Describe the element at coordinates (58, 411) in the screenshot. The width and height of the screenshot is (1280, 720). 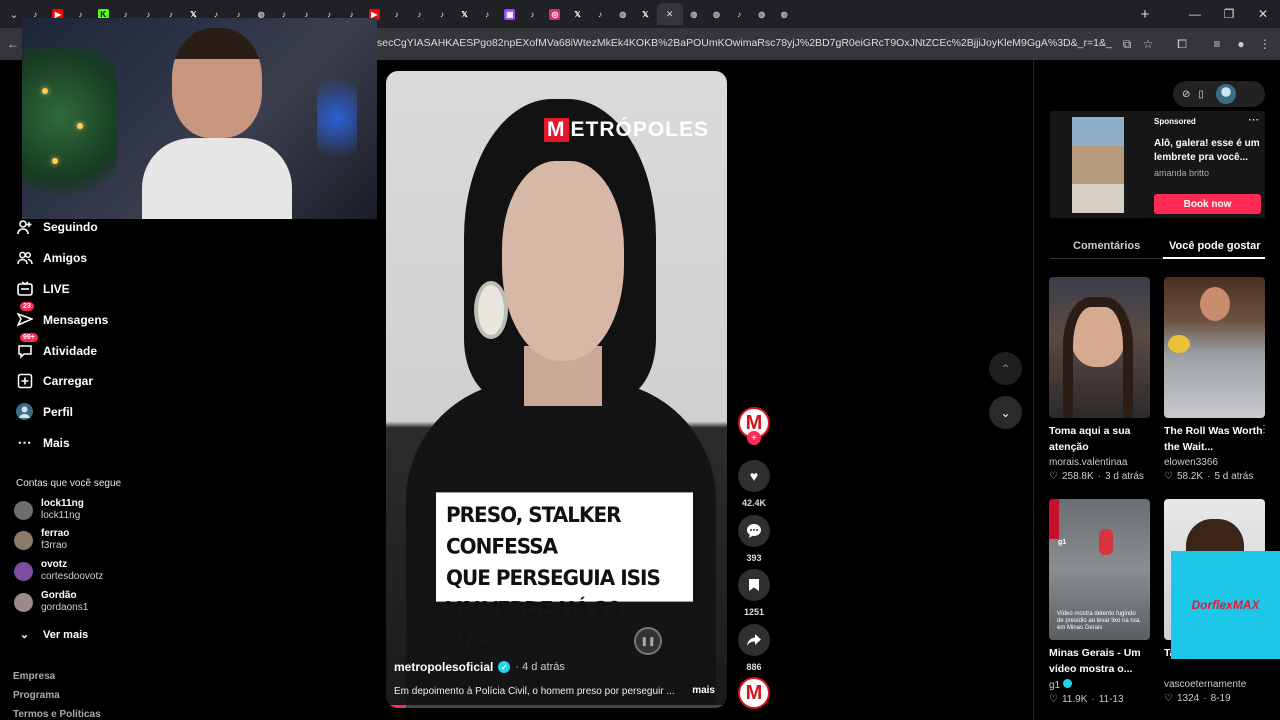
I see `sidebar-item-label: Perfil` at that location.